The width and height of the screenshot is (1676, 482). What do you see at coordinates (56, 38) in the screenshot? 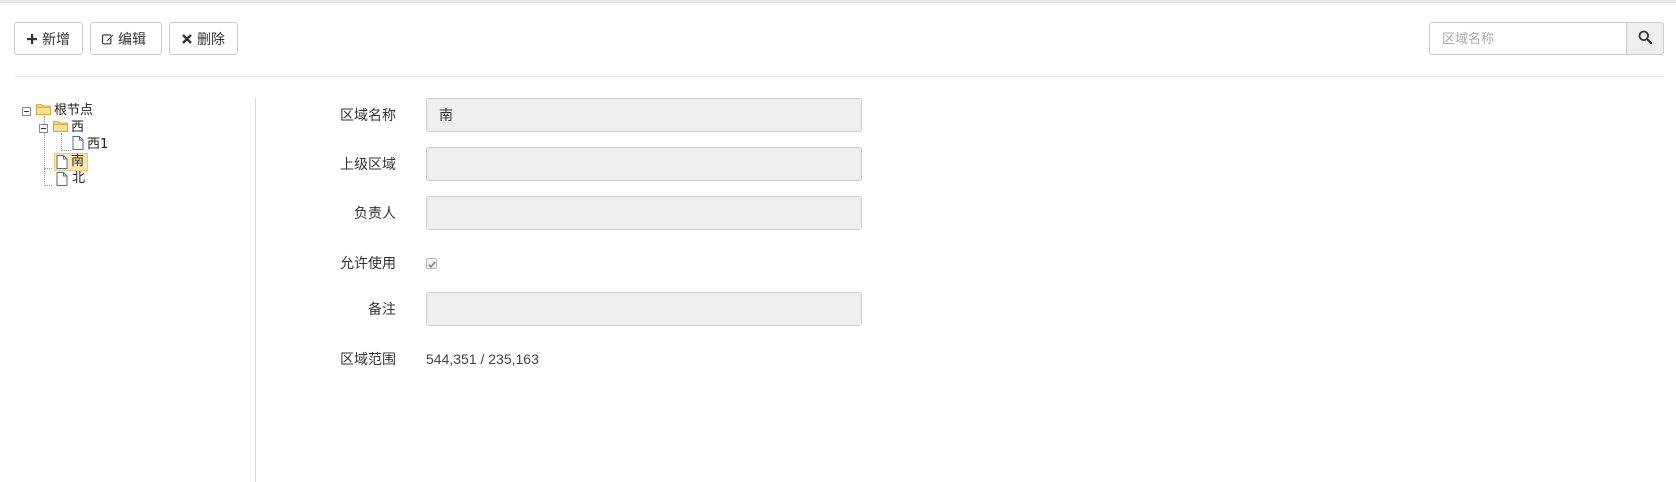
I see `add-button-label: 新增` at bounding box center [56, 38].